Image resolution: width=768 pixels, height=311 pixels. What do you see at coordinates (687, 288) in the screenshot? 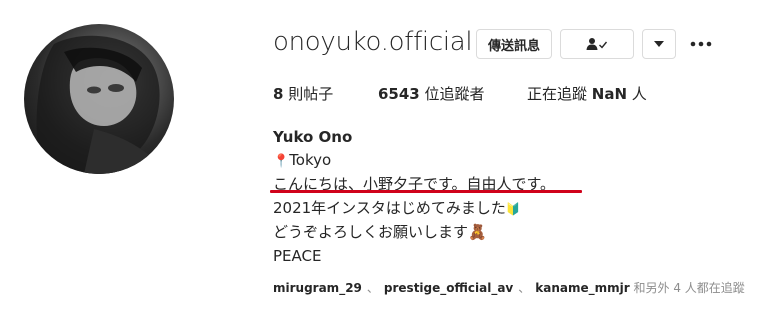
I see `followed-by-rest: 和另外 4 人都在追蹤` at bounding box center [687, 288].